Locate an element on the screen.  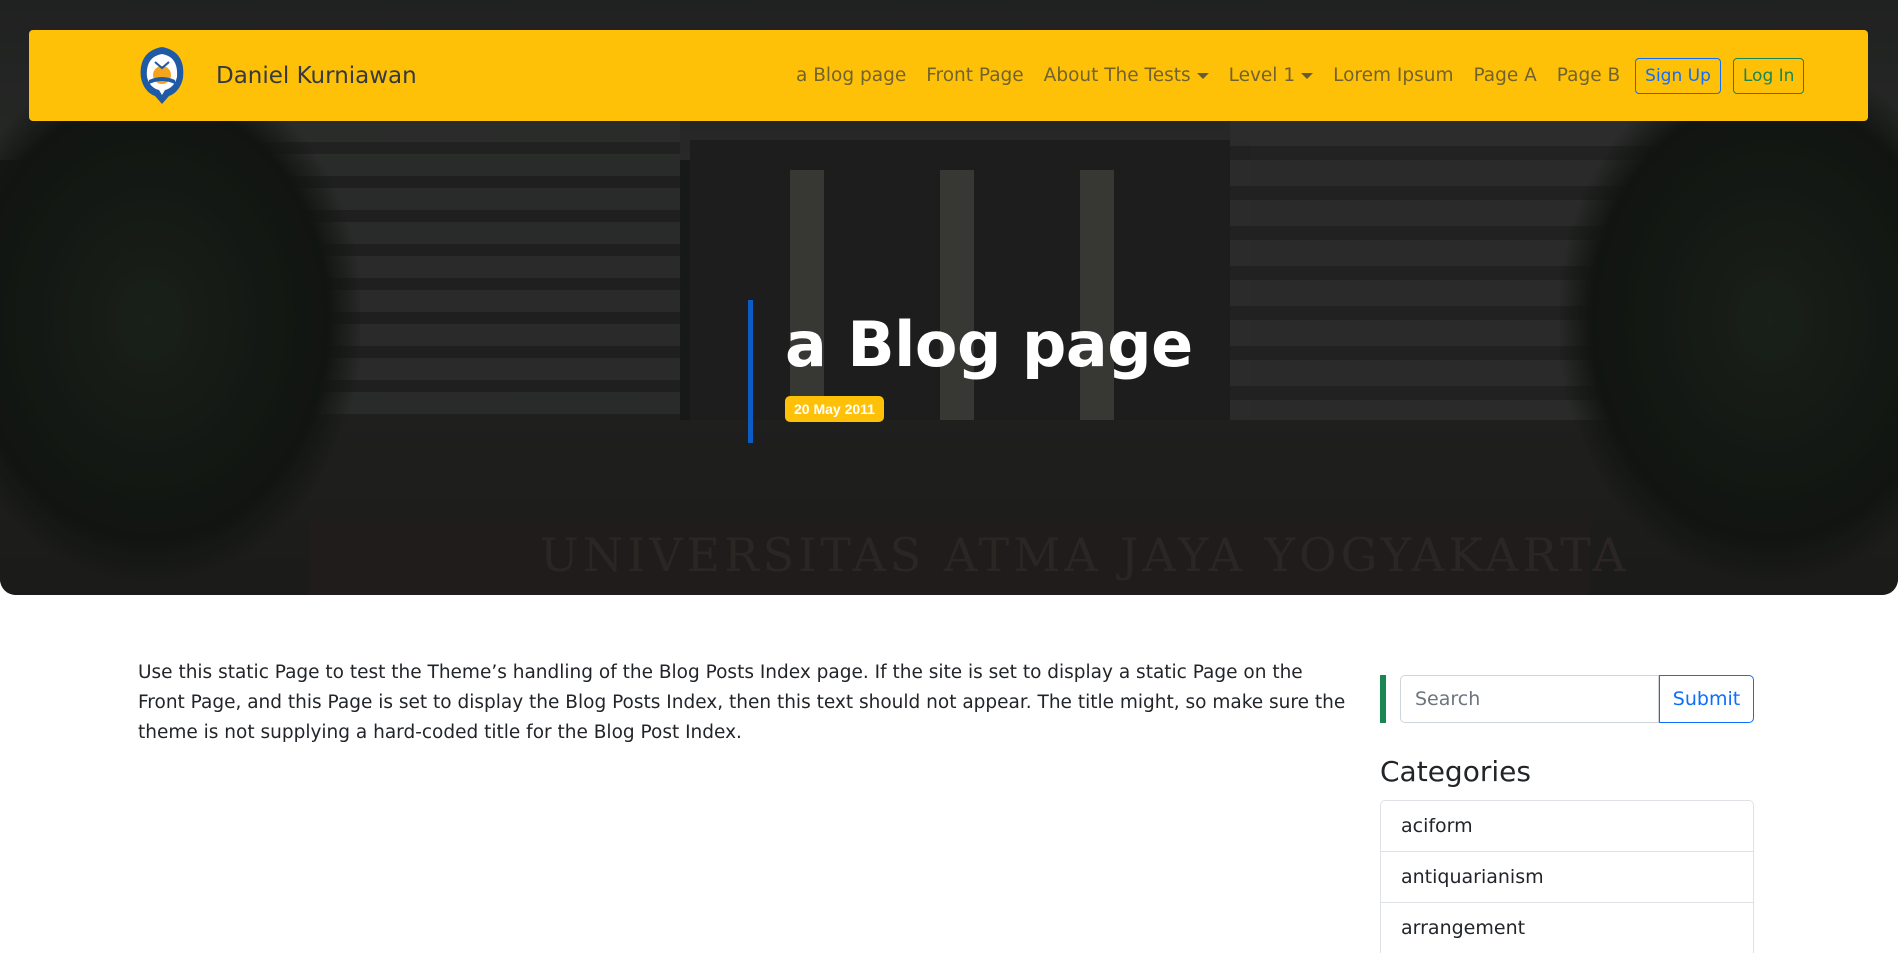
search-input is located at coordinates (1529, 699).